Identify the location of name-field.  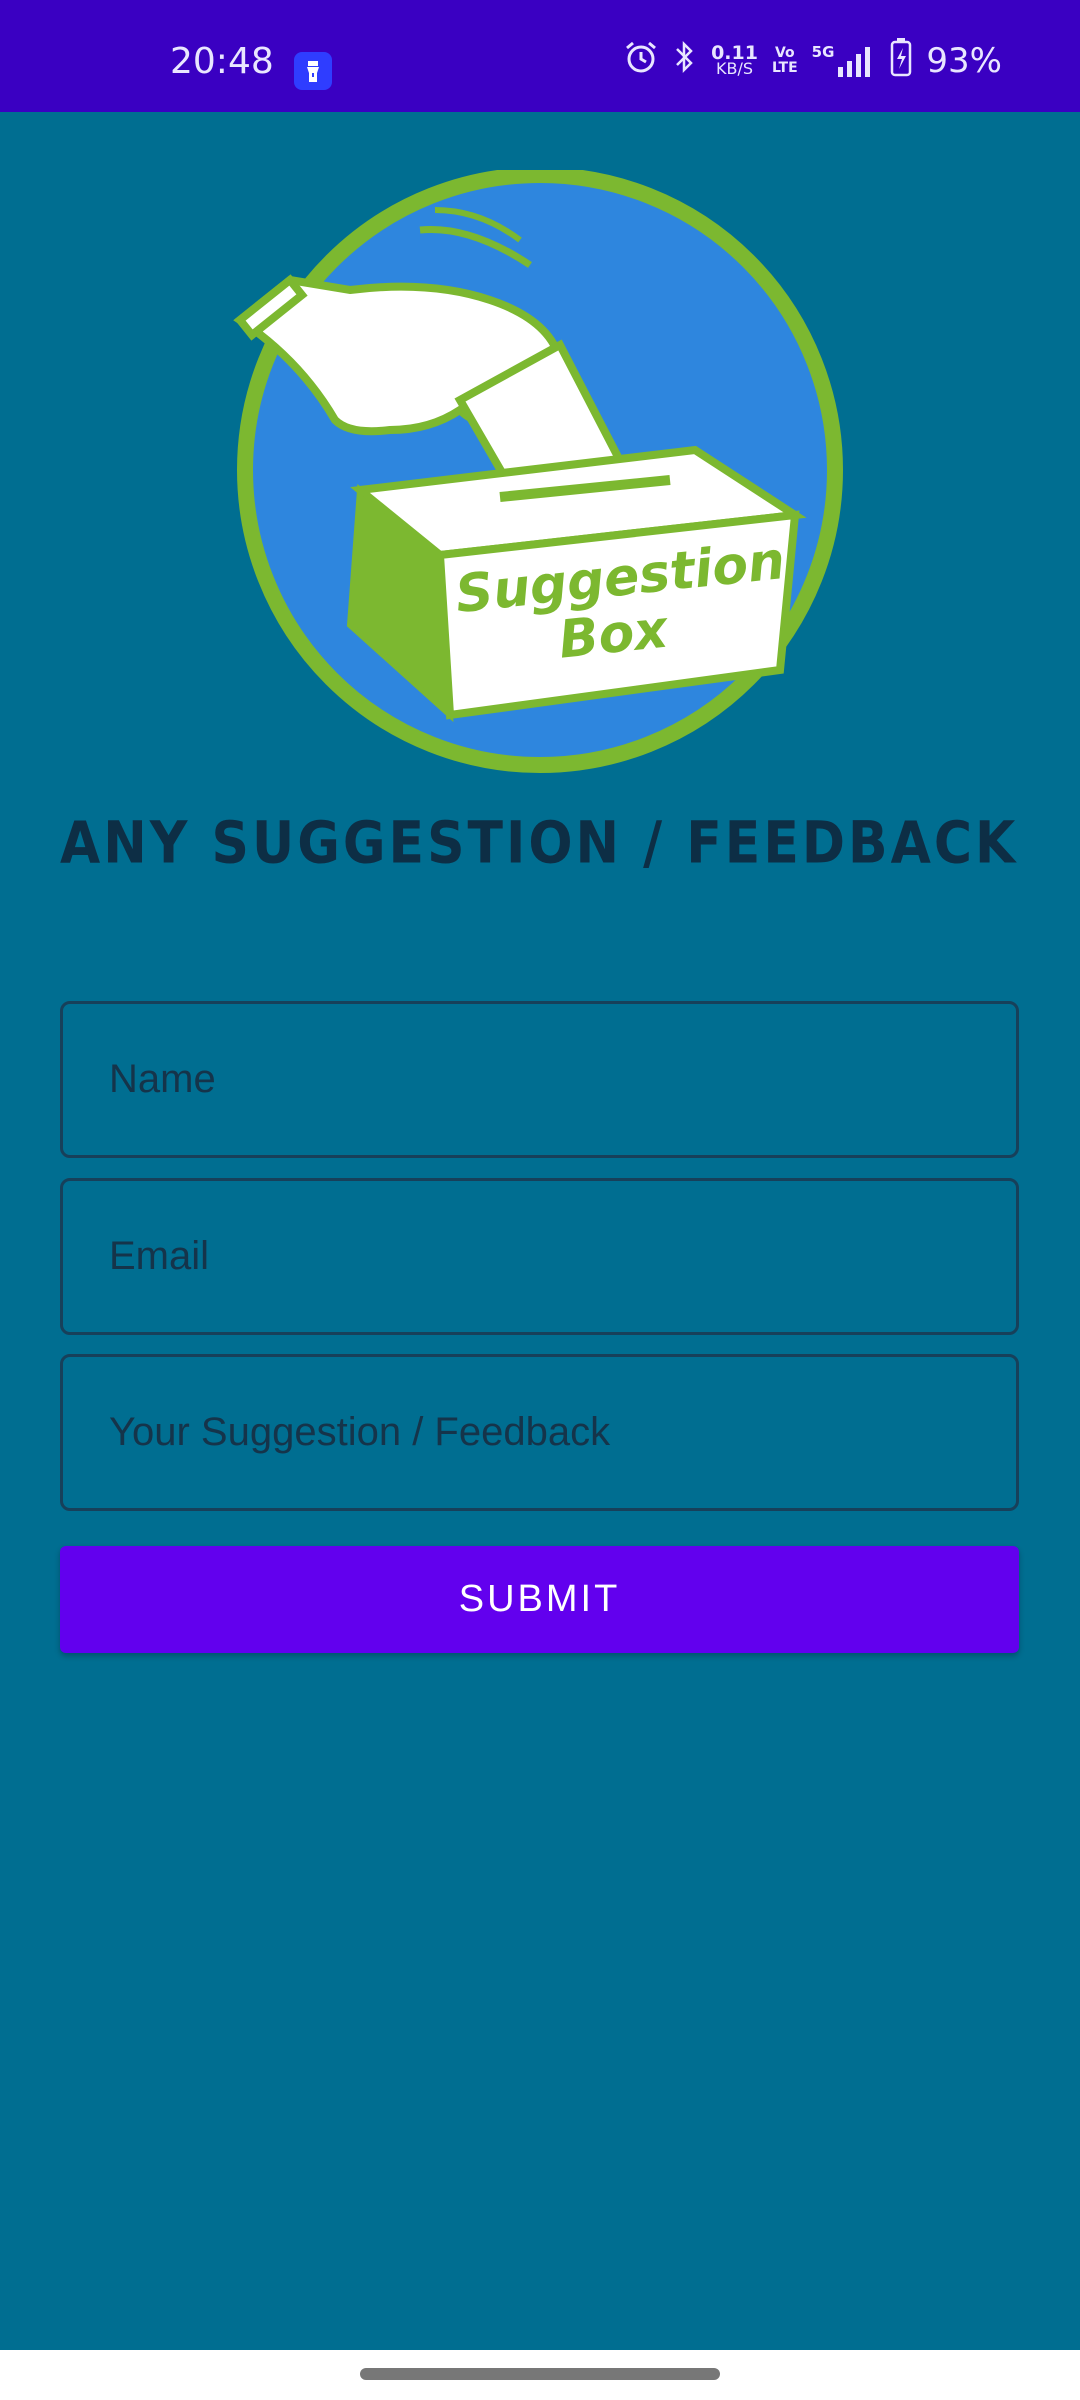
(539, 1079).